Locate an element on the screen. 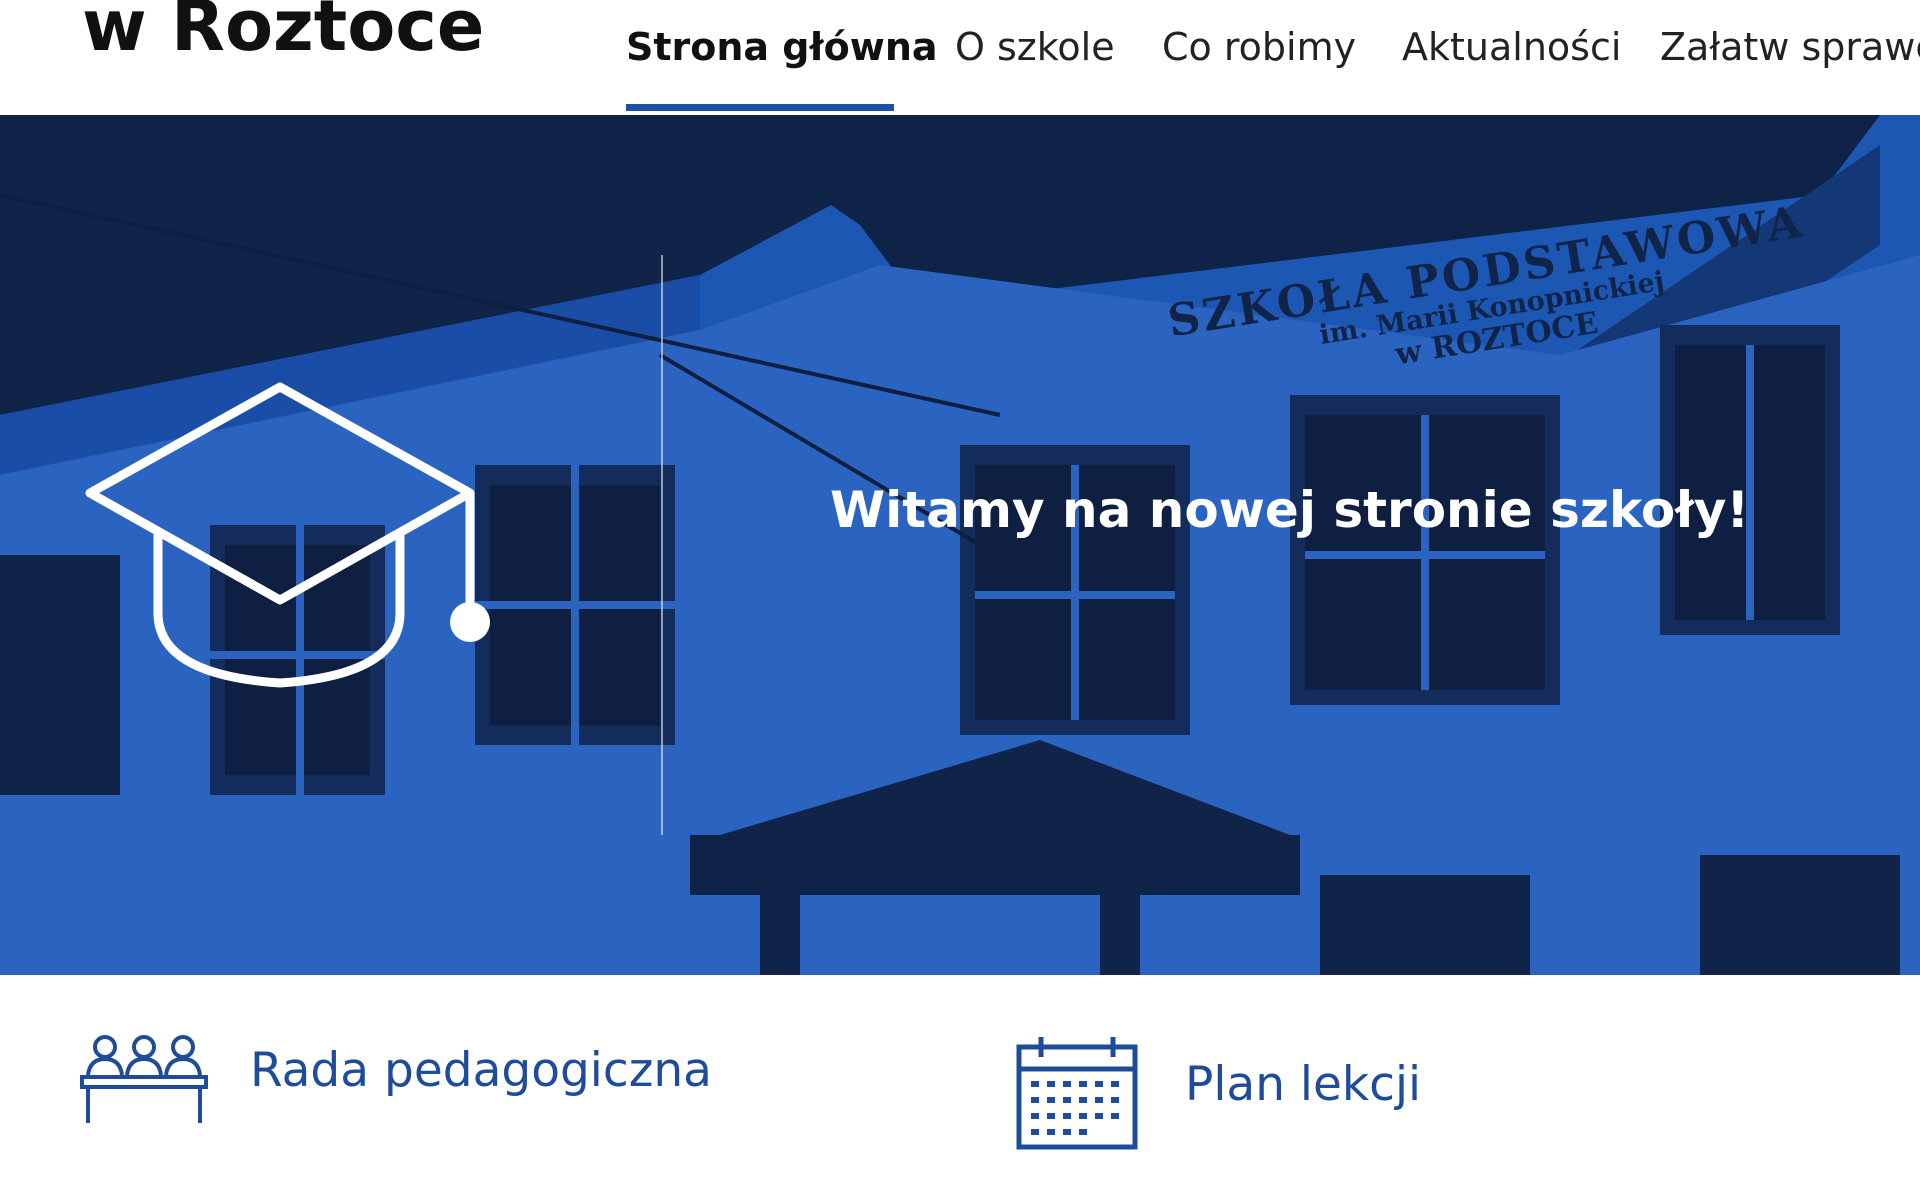 Image resolution: width=1920 pixels, height=1184 pixels. nav-item-about: O szkole is located at coordinates (1035, 47).